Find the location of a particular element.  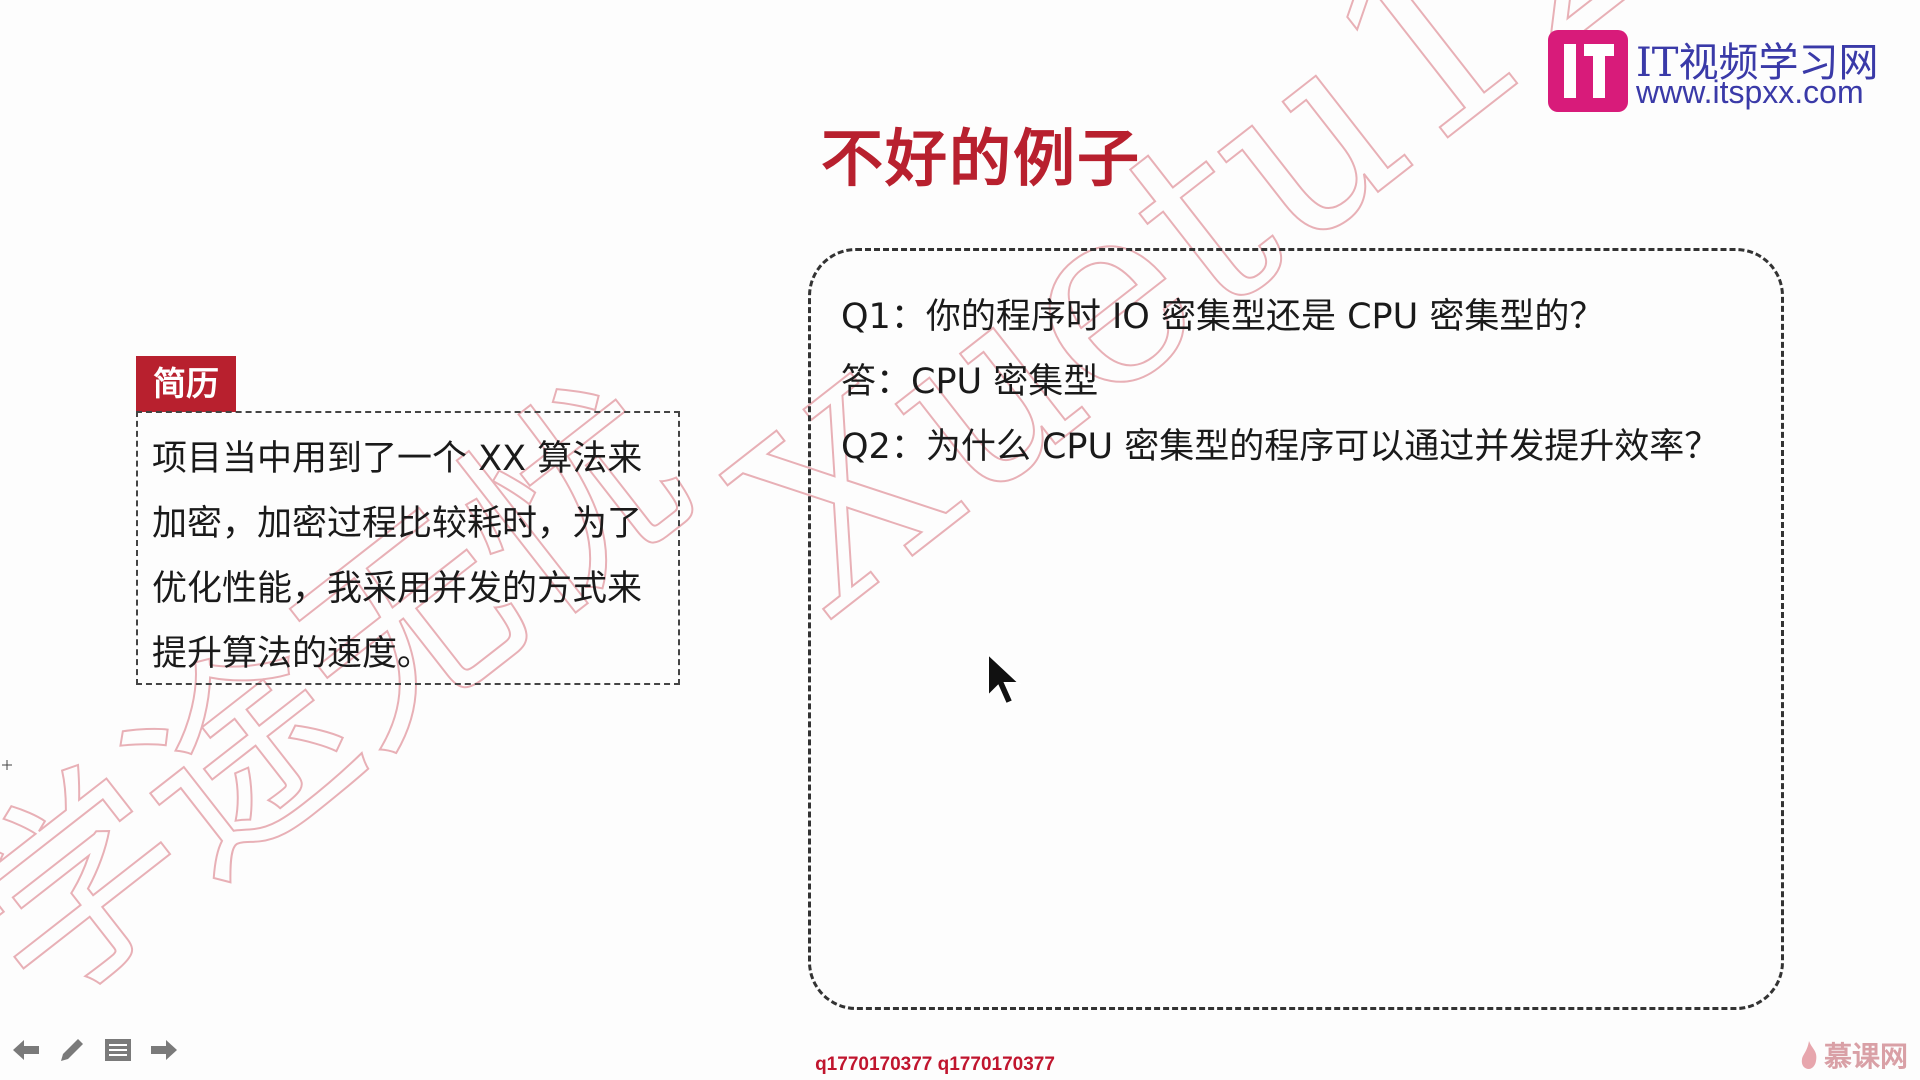

resume-line: 加密，加密过程比较耗时，为了 is located at coordinates (397, 524).